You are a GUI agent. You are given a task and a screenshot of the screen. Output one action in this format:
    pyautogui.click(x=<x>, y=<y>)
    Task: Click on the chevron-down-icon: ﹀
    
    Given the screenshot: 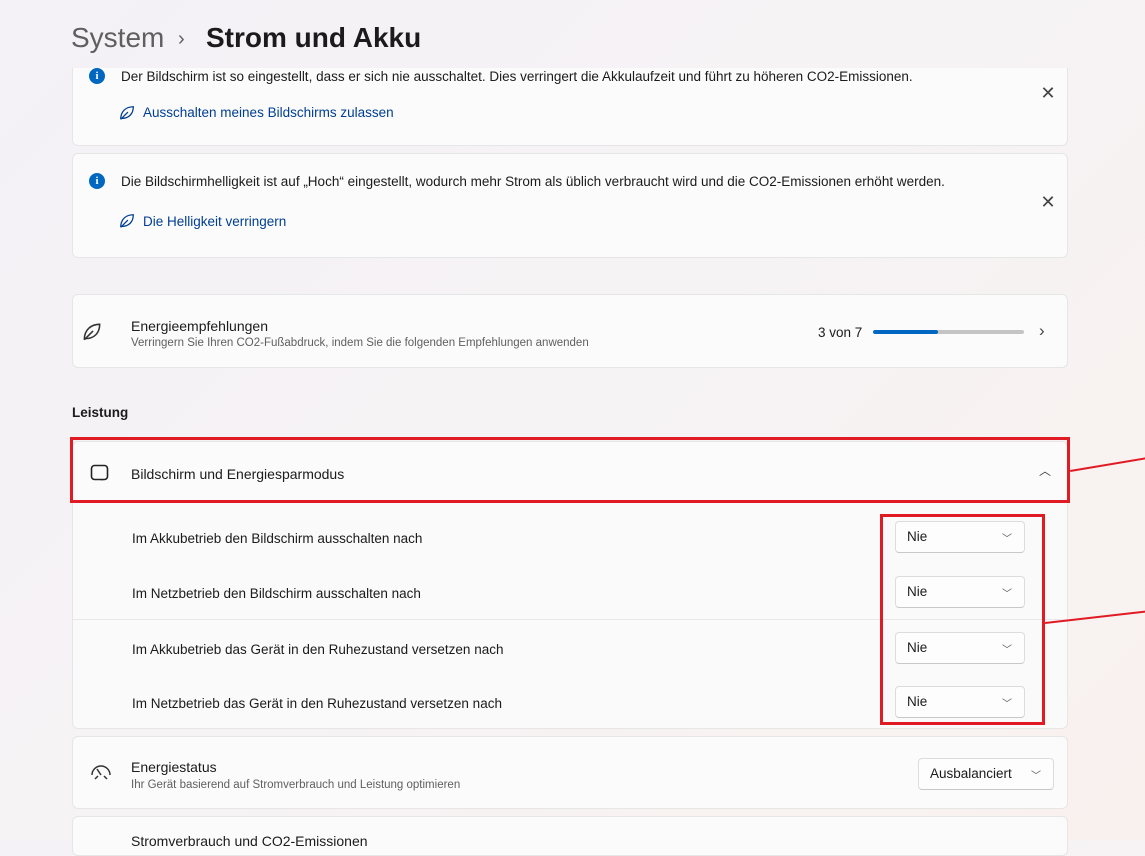 What is the action you would take?
    pyautogui.click(x=1036, y=776)
    